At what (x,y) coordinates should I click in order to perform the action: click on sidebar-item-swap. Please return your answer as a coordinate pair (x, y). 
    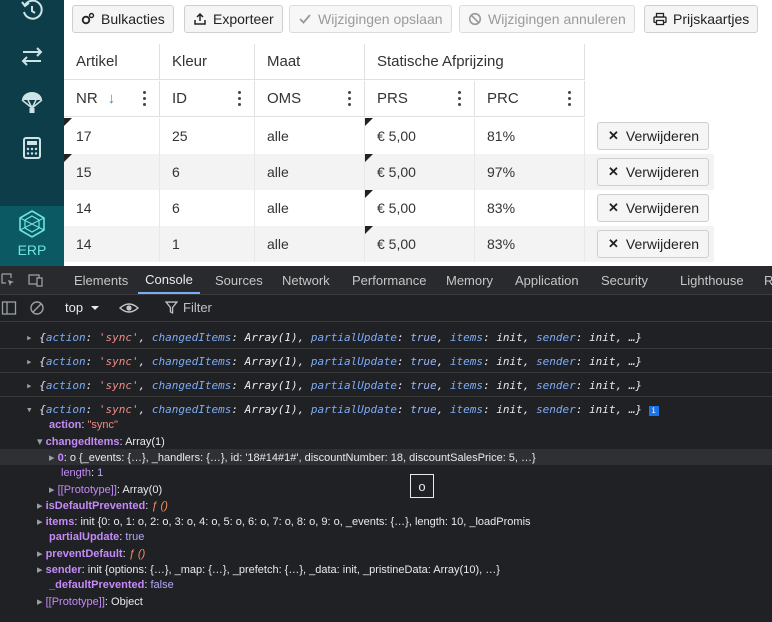
    Looking at the image, I should click on (32, 56).